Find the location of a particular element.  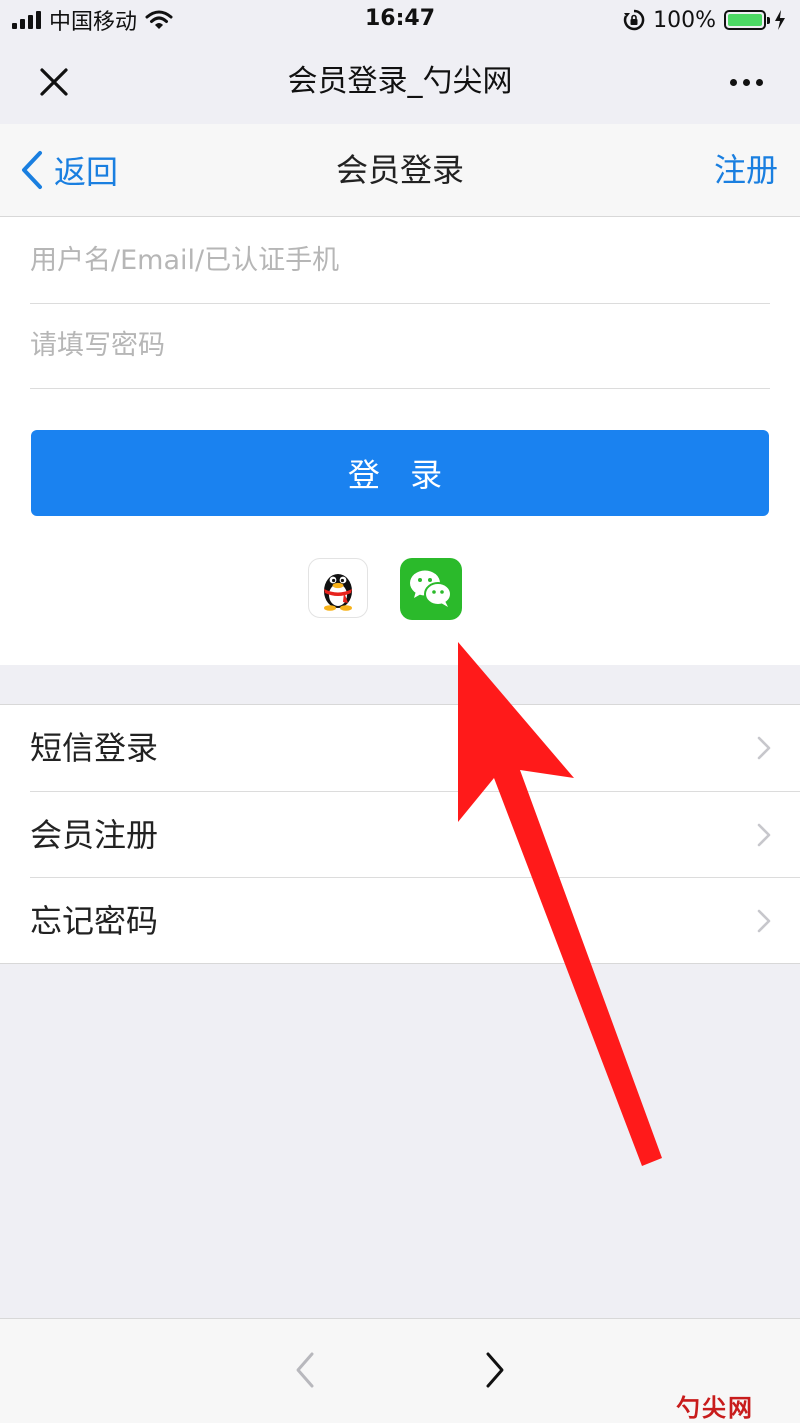

watermark: 勺尖网 is located at coordinates (715, 1407).